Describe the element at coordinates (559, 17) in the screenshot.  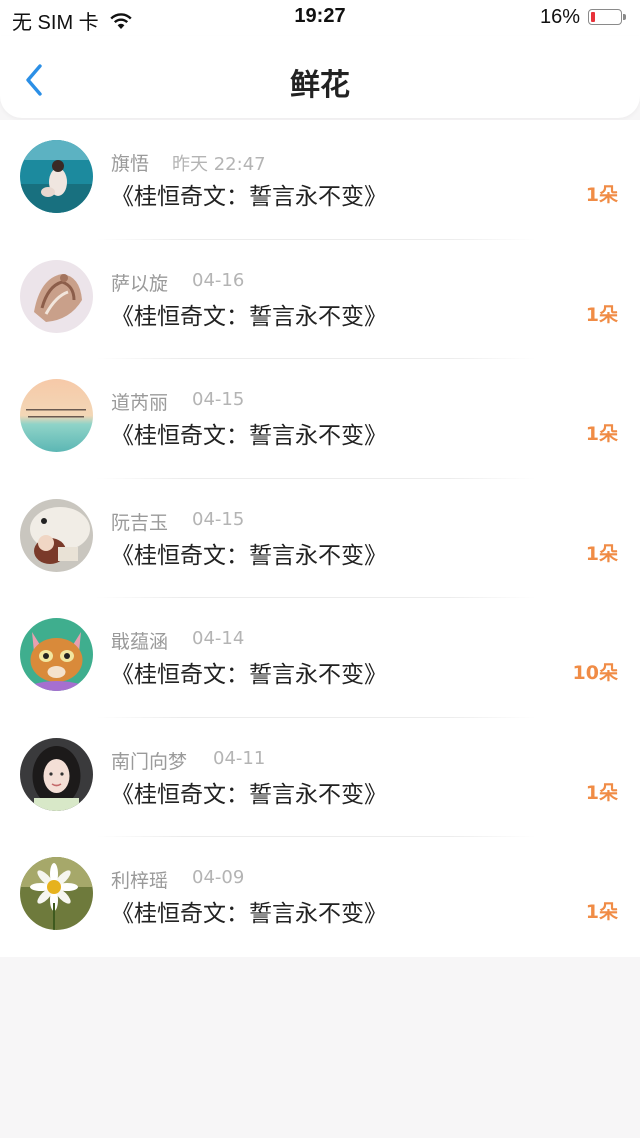
I see `battery-percent: 16%` at that location.